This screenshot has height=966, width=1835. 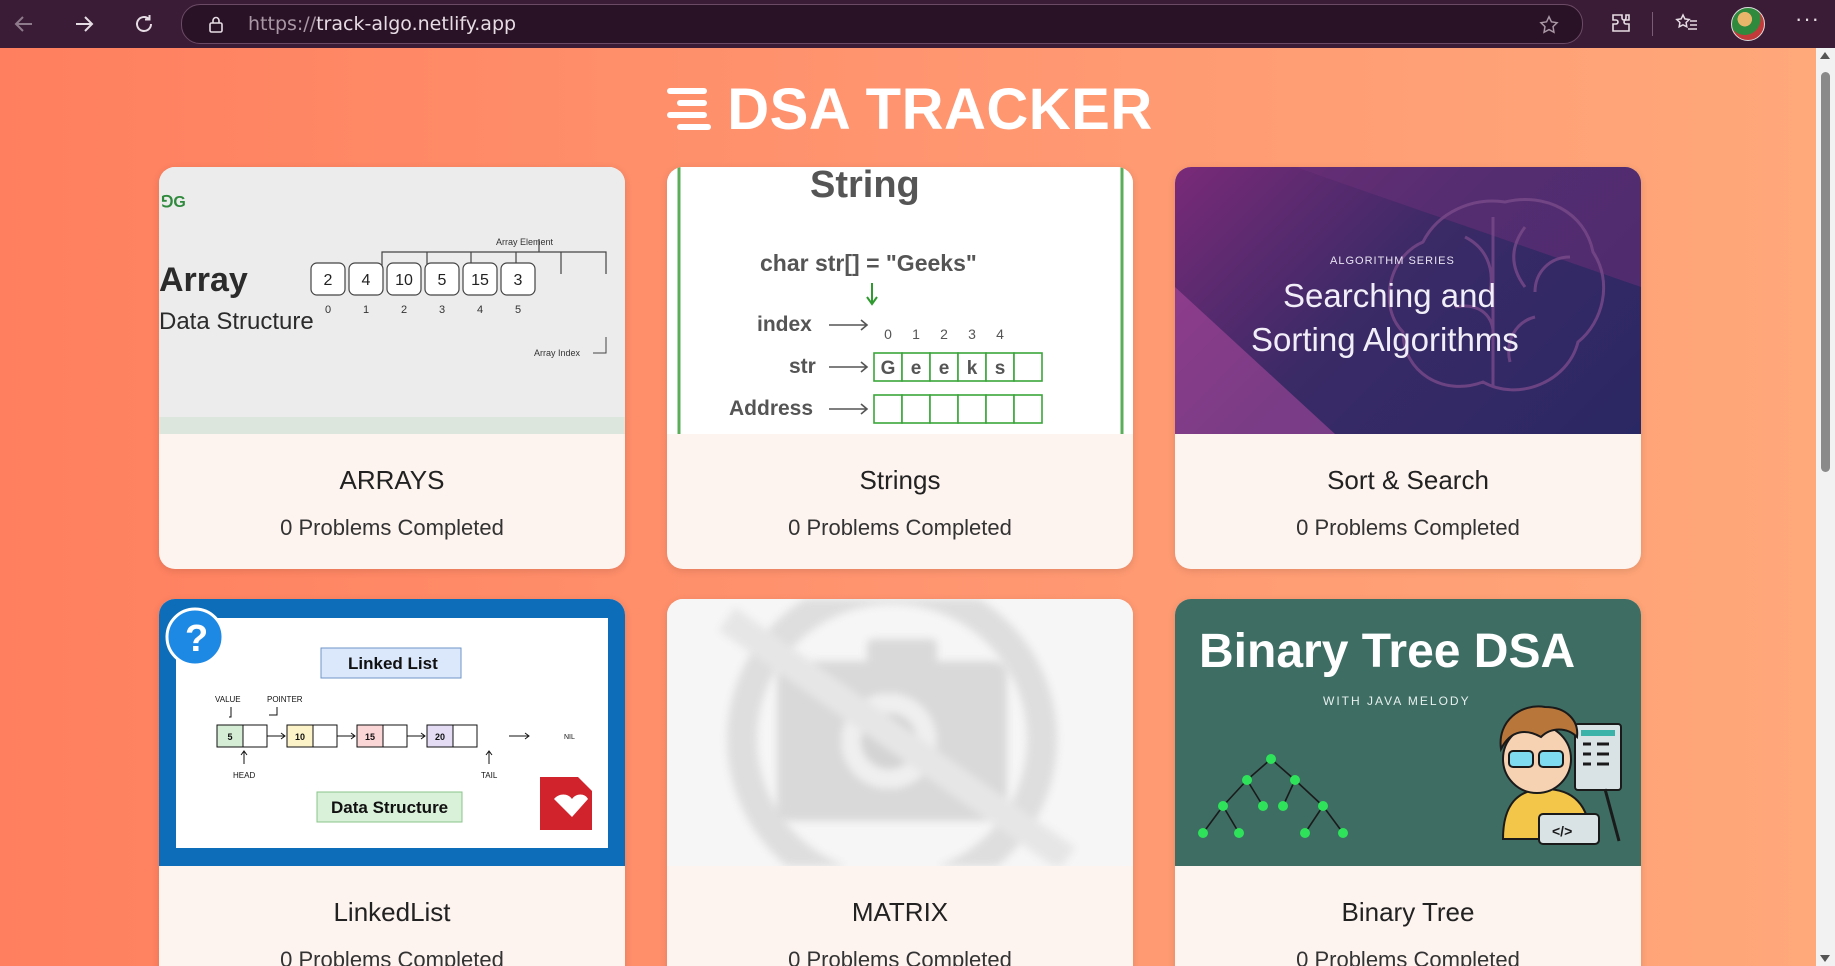 I want to click on favorites-button, so click(x=1687, y=23).